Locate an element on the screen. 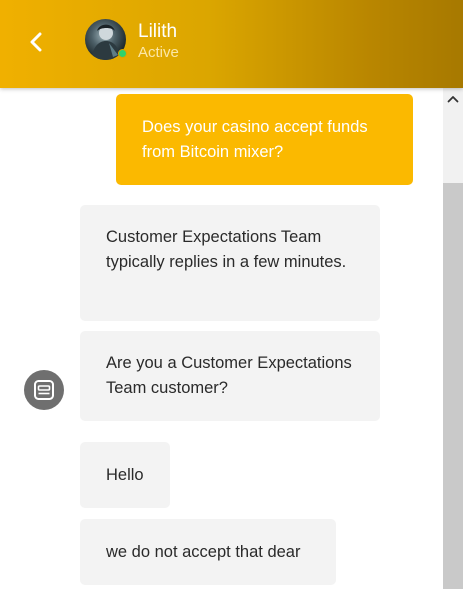 This screenshot has height=589, width=463. scrollbar-thumb is located at coordinates (453, 386).